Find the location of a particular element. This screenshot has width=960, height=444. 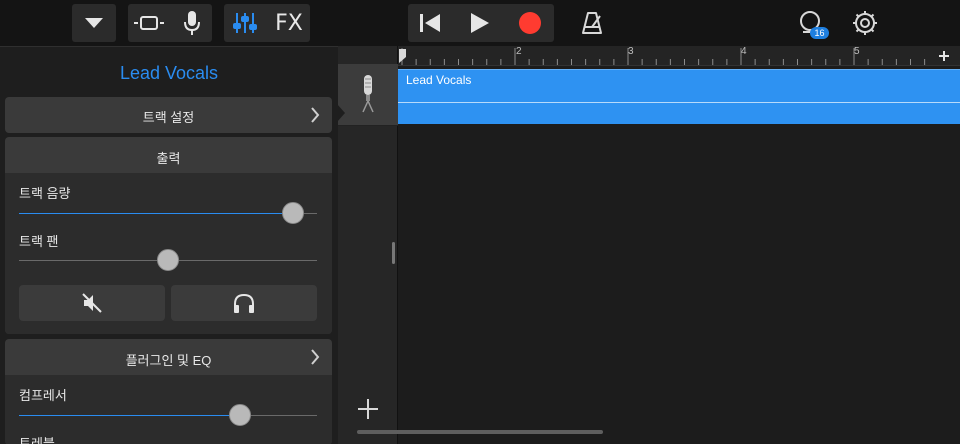

tracks-view-icon is located at coordinates (149, 23).